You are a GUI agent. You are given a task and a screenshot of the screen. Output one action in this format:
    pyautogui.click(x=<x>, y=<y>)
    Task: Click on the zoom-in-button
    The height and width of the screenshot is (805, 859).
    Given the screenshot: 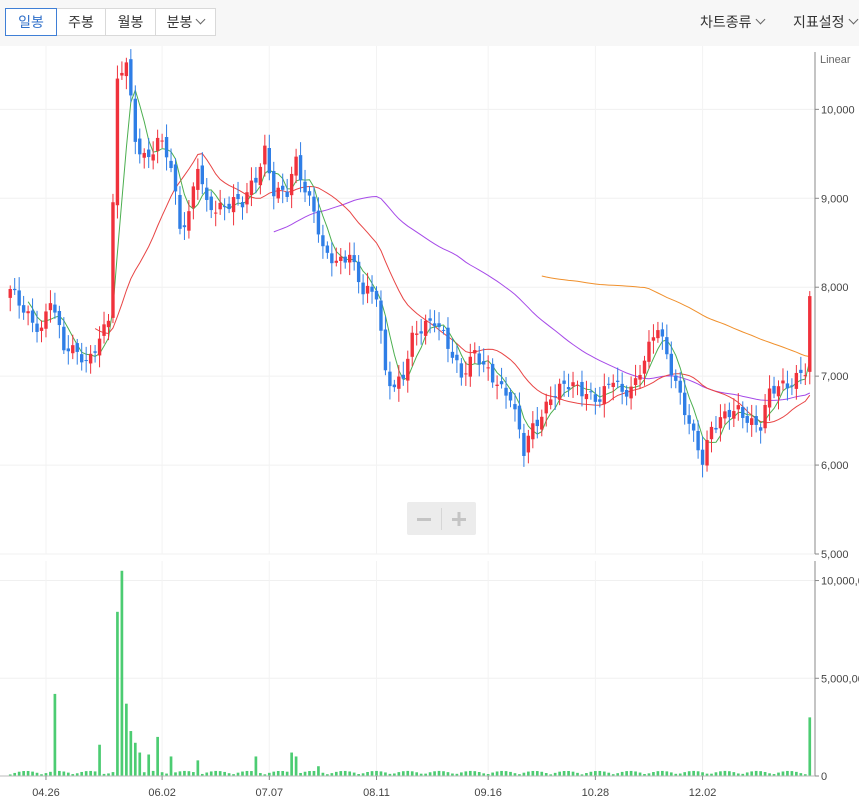 What is the action you would take?
    pyautogui.click(x=459, y=518)
    